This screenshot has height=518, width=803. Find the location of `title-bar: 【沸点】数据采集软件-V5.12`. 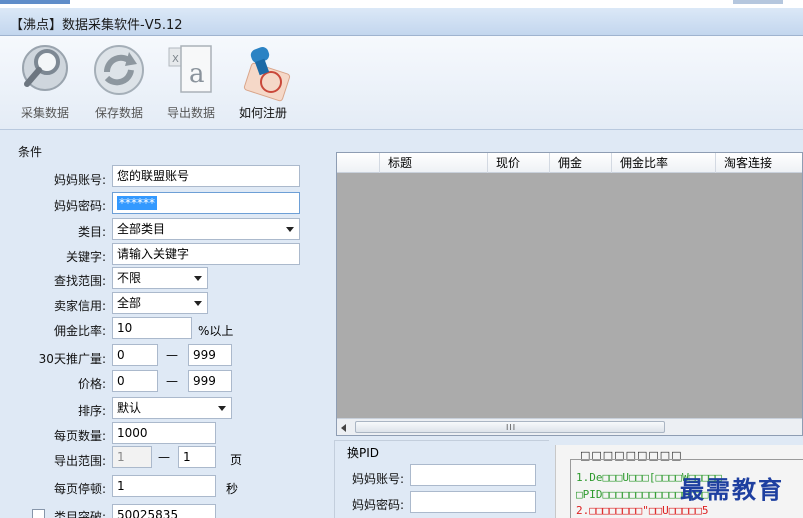

title-bar: 【沸点】数据采集软件-V5.12 is located at coordinates (401, 22).